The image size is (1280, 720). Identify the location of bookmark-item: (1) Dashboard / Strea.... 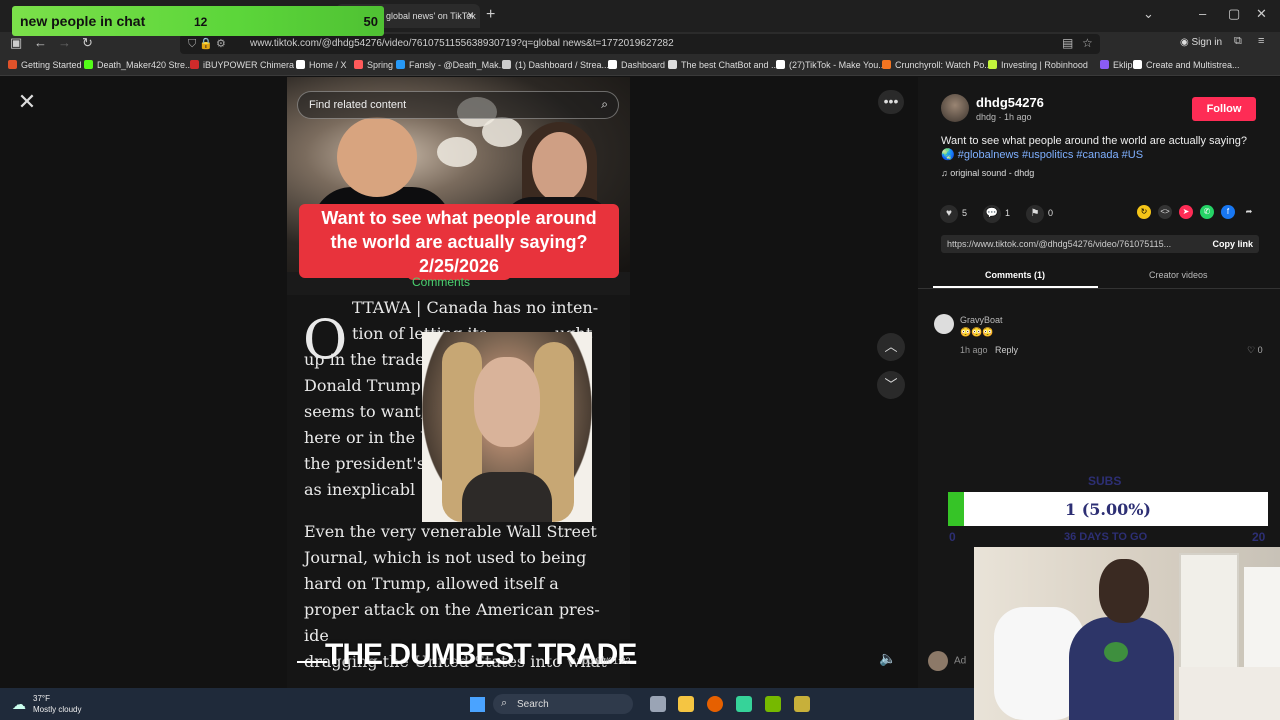
(555, 65).